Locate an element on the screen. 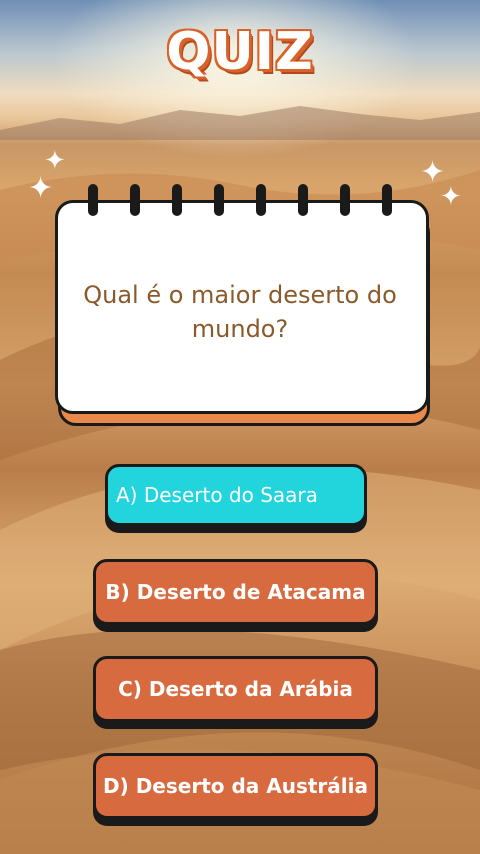 This screenshot has height=854, width=480. option-c-button: C) Deserto da Arábia is located at coordinates (235, 689).